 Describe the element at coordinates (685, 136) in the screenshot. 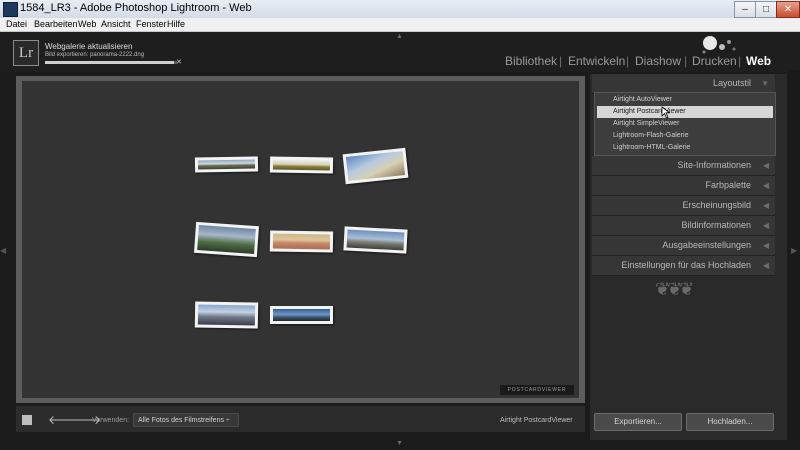

I see `layout-item-flash-gallery: Lightroom-Flash-Galerie` at that location.